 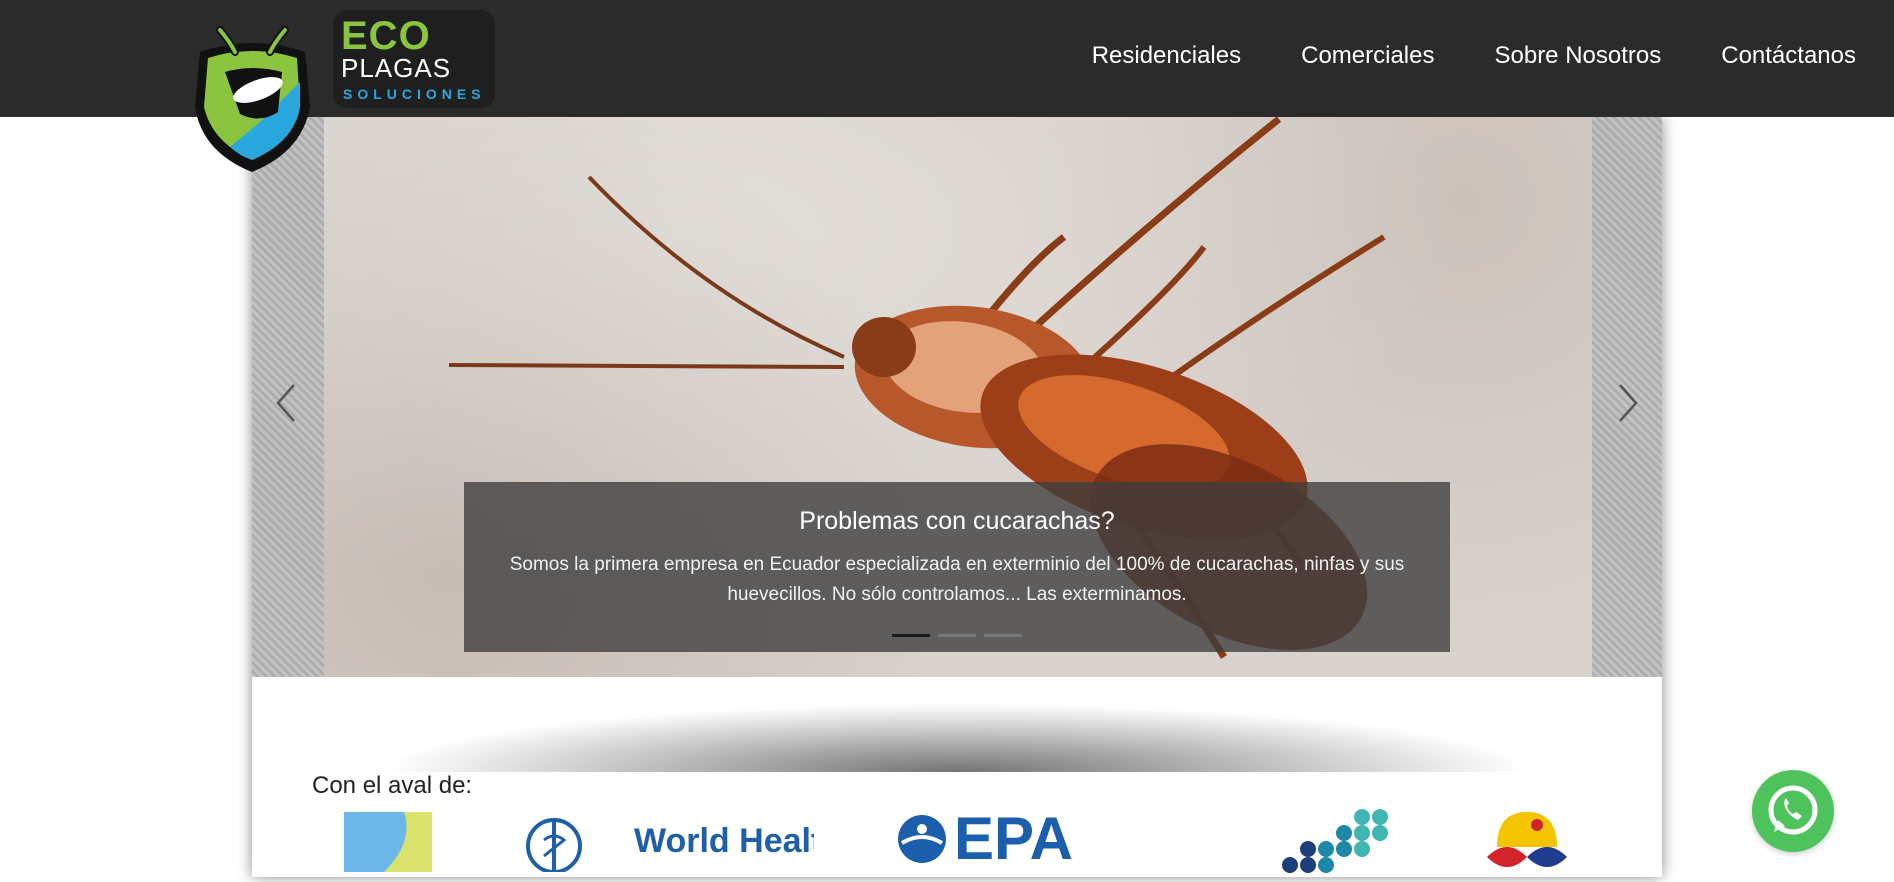 I want to click on aval-heading: Con el aval de:, so click(x=392, y=785).